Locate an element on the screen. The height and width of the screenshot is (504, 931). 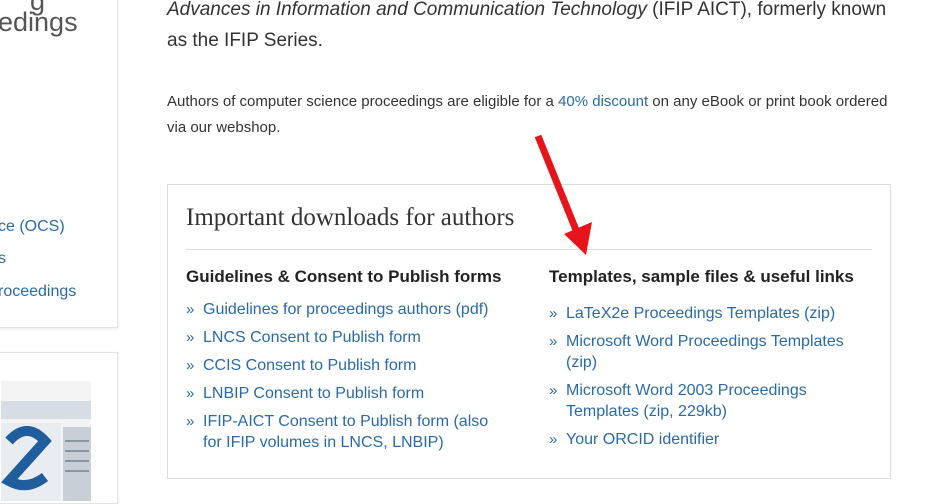
sidebar-image-card is located at coordinates (59, 428).